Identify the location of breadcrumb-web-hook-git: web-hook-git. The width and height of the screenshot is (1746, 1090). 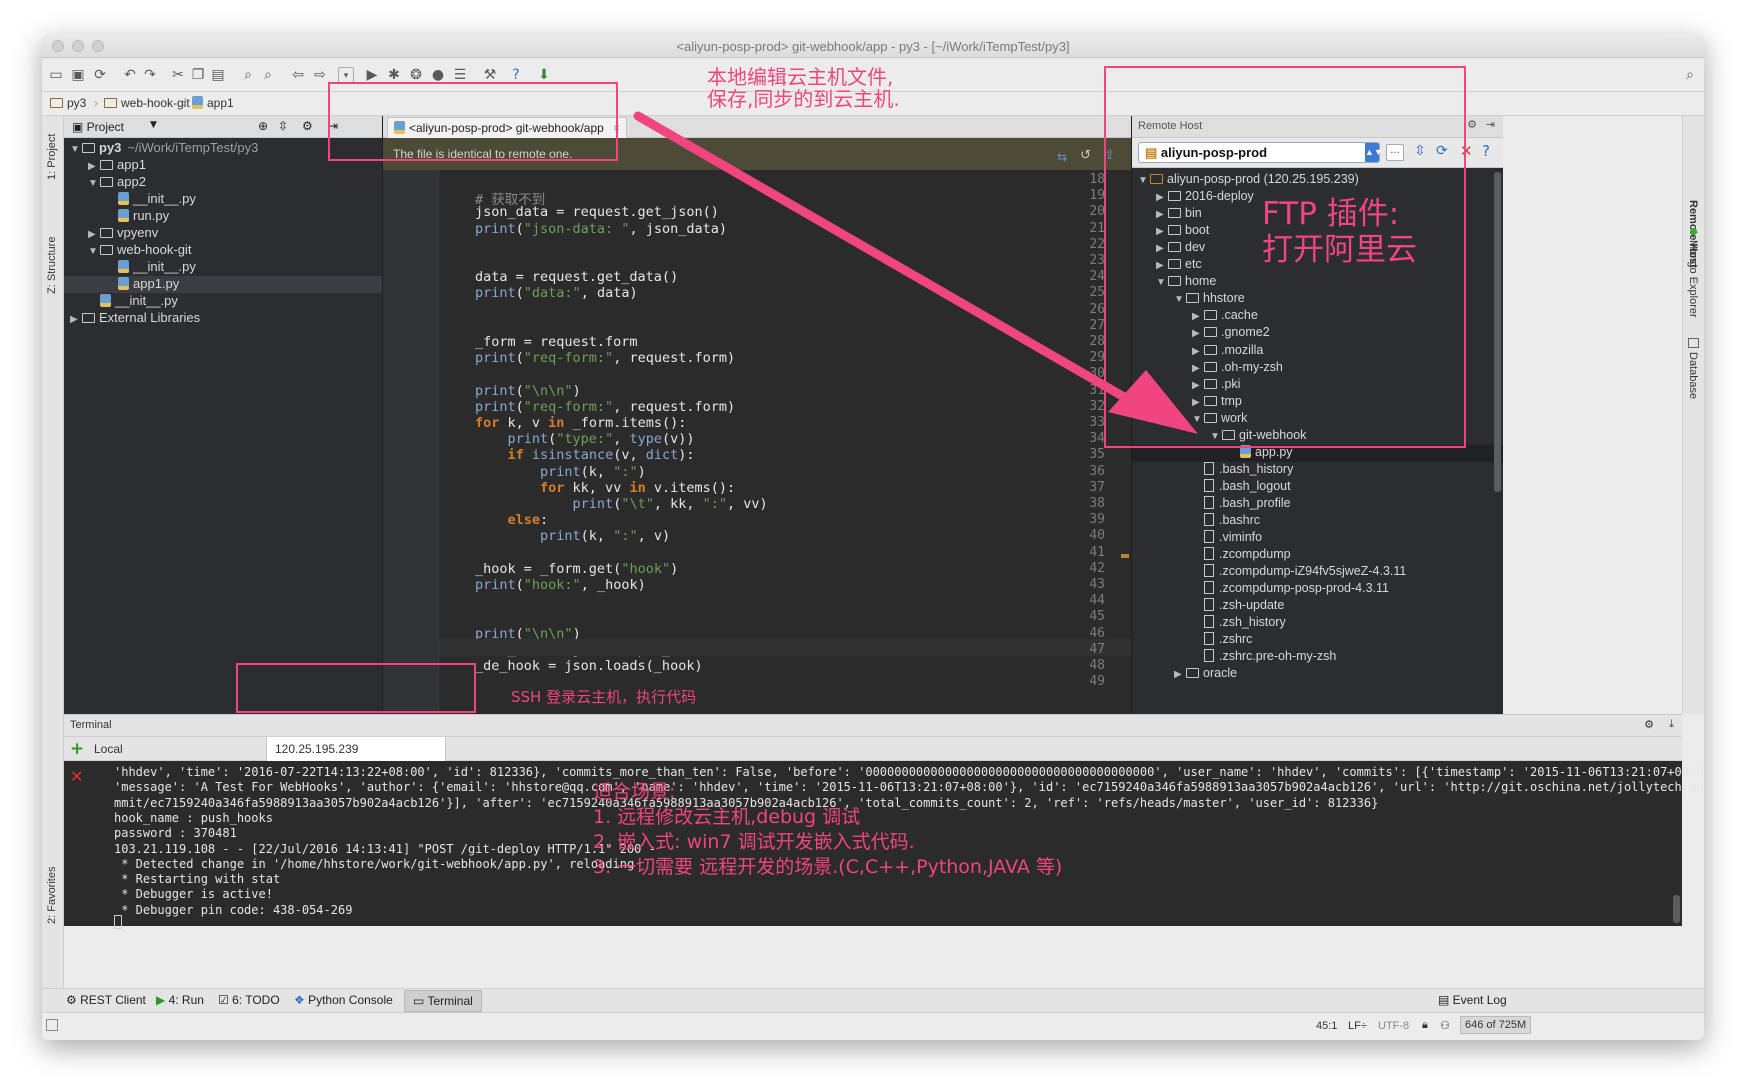
(147, 103).